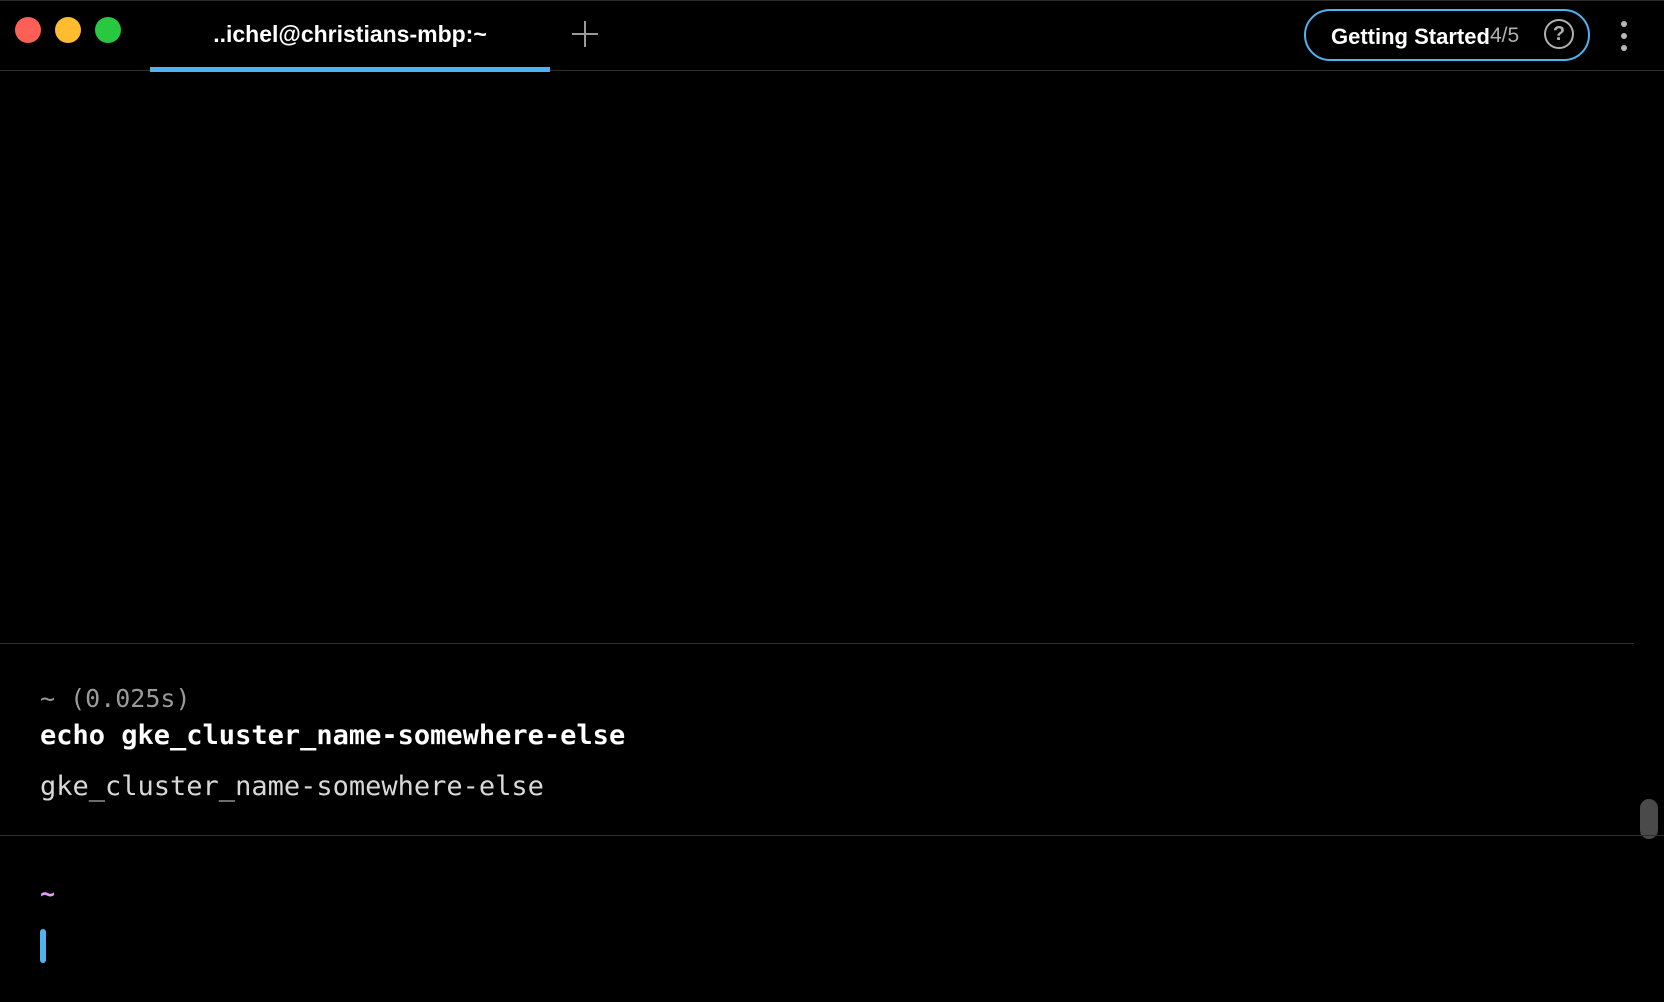  I want to click on tab-label: ..ichel@christians-mbp:~, so click(350, 34).